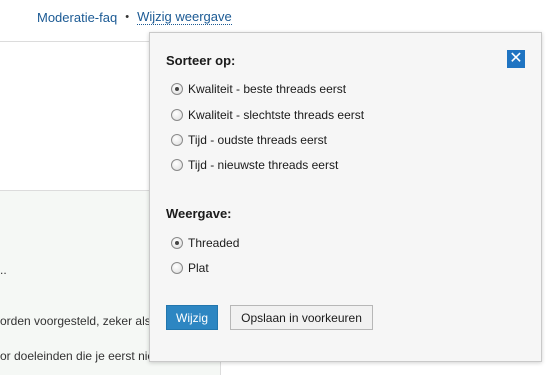 Image resolution: width=558 pixels, height=375 pixels. I want to click on option-label: Kwaliteit - beste threads eerst, so click(267, 89).